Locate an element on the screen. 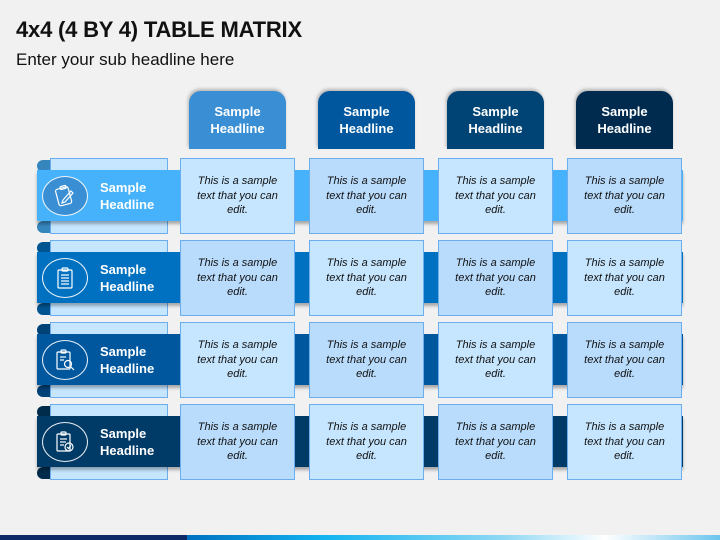 This screenshot has width=720, height=540. slide-title: 4x4 (4 BY 4) TABLE MATRIX is located at coordinates (159, 29).